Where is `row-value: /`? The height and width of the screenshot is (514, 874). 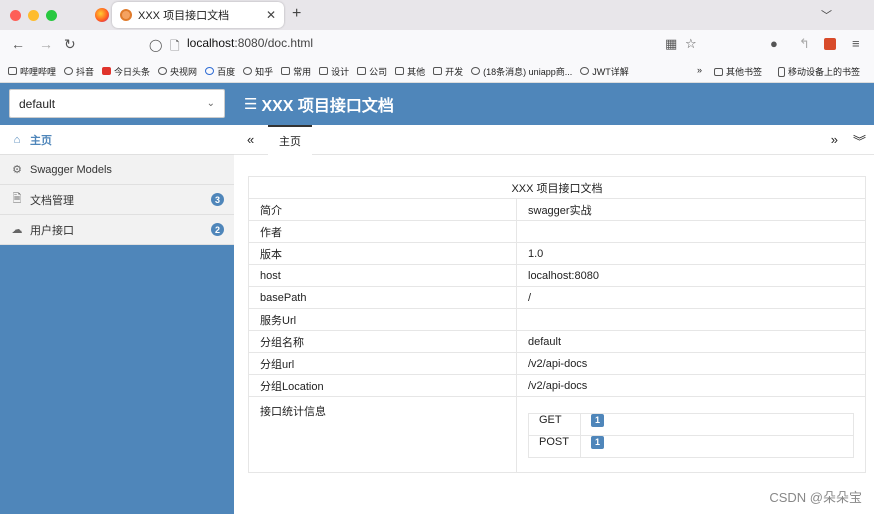 row-value: / is located at coordinates (691, 297).